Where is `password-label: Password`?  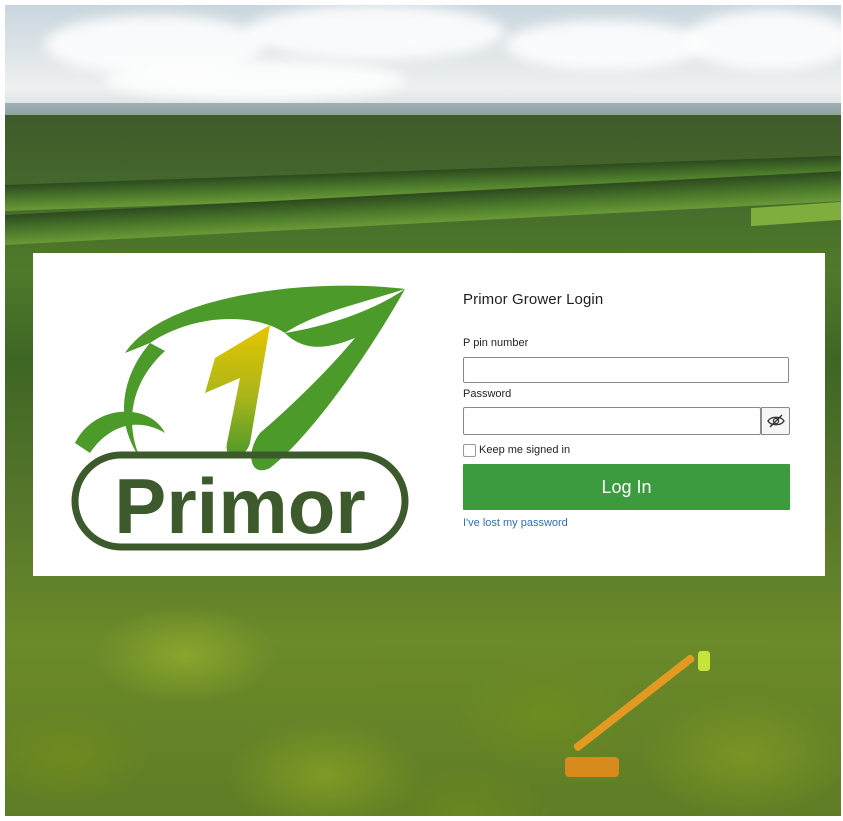 password-label: Password is located at coordinates (487, 394).